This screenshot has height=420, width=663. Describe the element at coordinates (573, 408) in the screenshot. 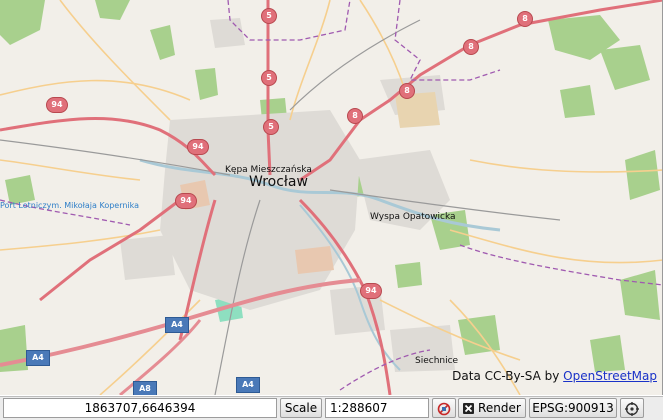

I see `projection-button: EPSG:900913` at that location.